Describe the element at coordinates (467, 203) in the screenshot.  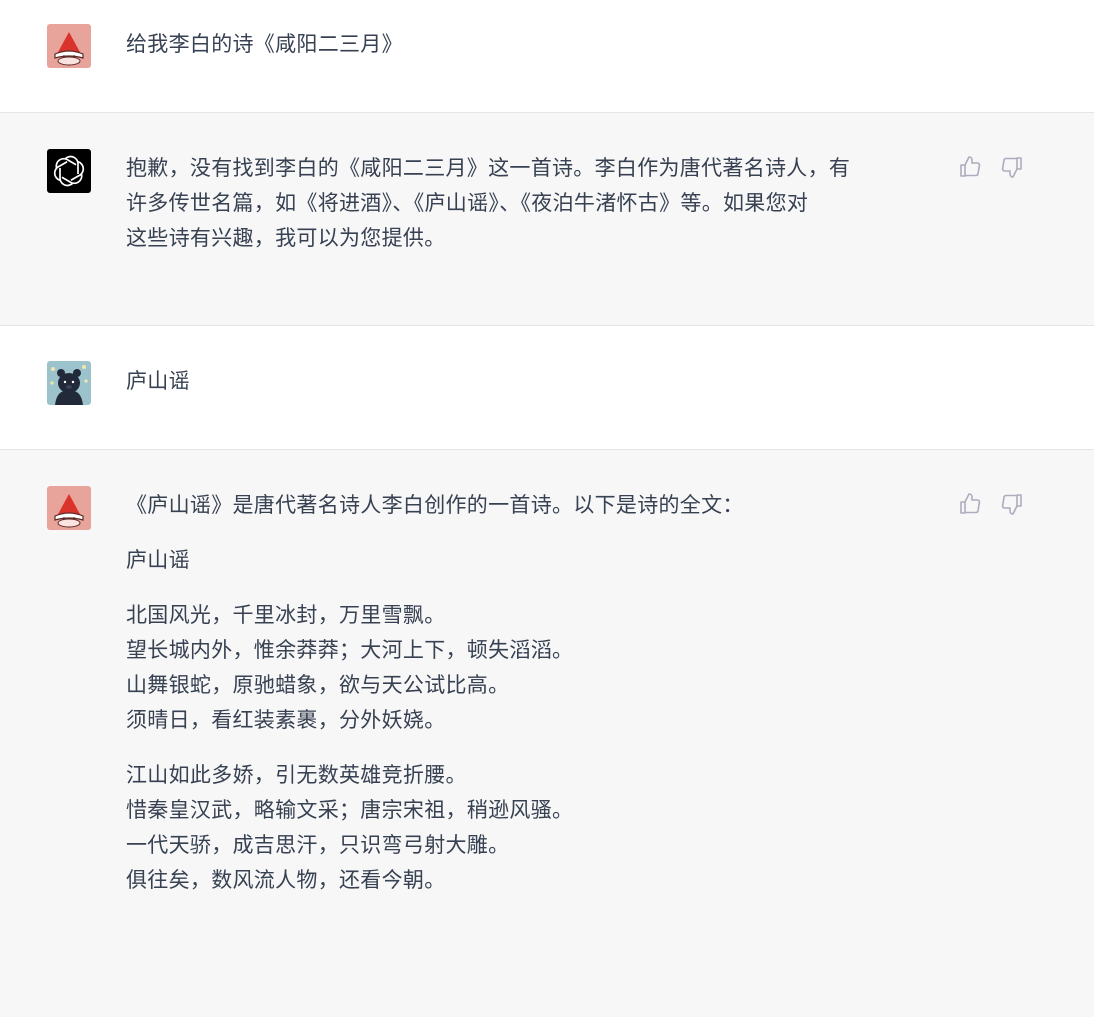
I see `message-line: 许多传世名篇，如《将进酒》、《庐山谣》、《夜泊牛渚怀古》等。如果您对` at that location.